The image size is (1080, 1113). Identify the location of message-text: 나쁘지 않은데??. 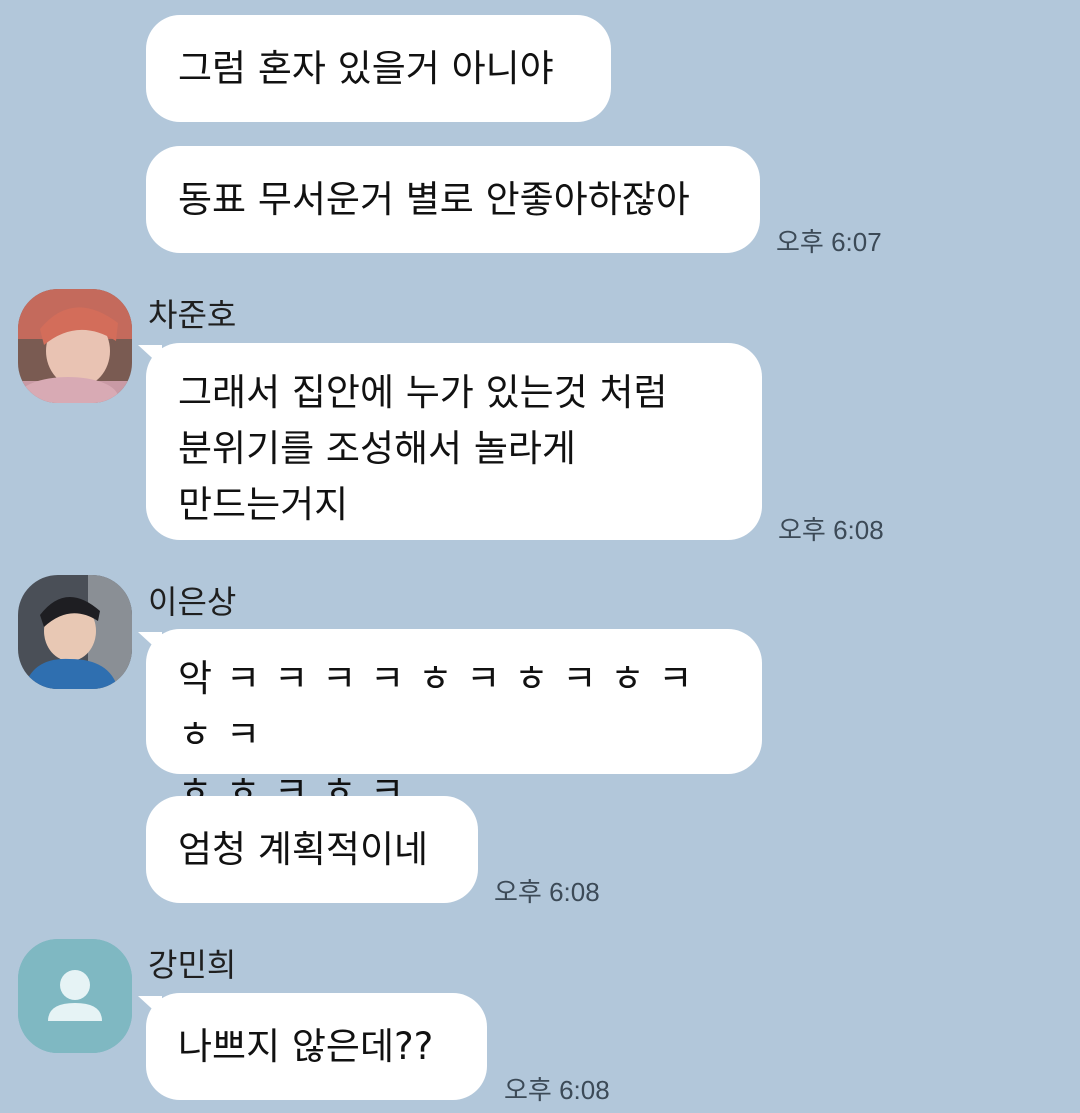
(306, 1046).